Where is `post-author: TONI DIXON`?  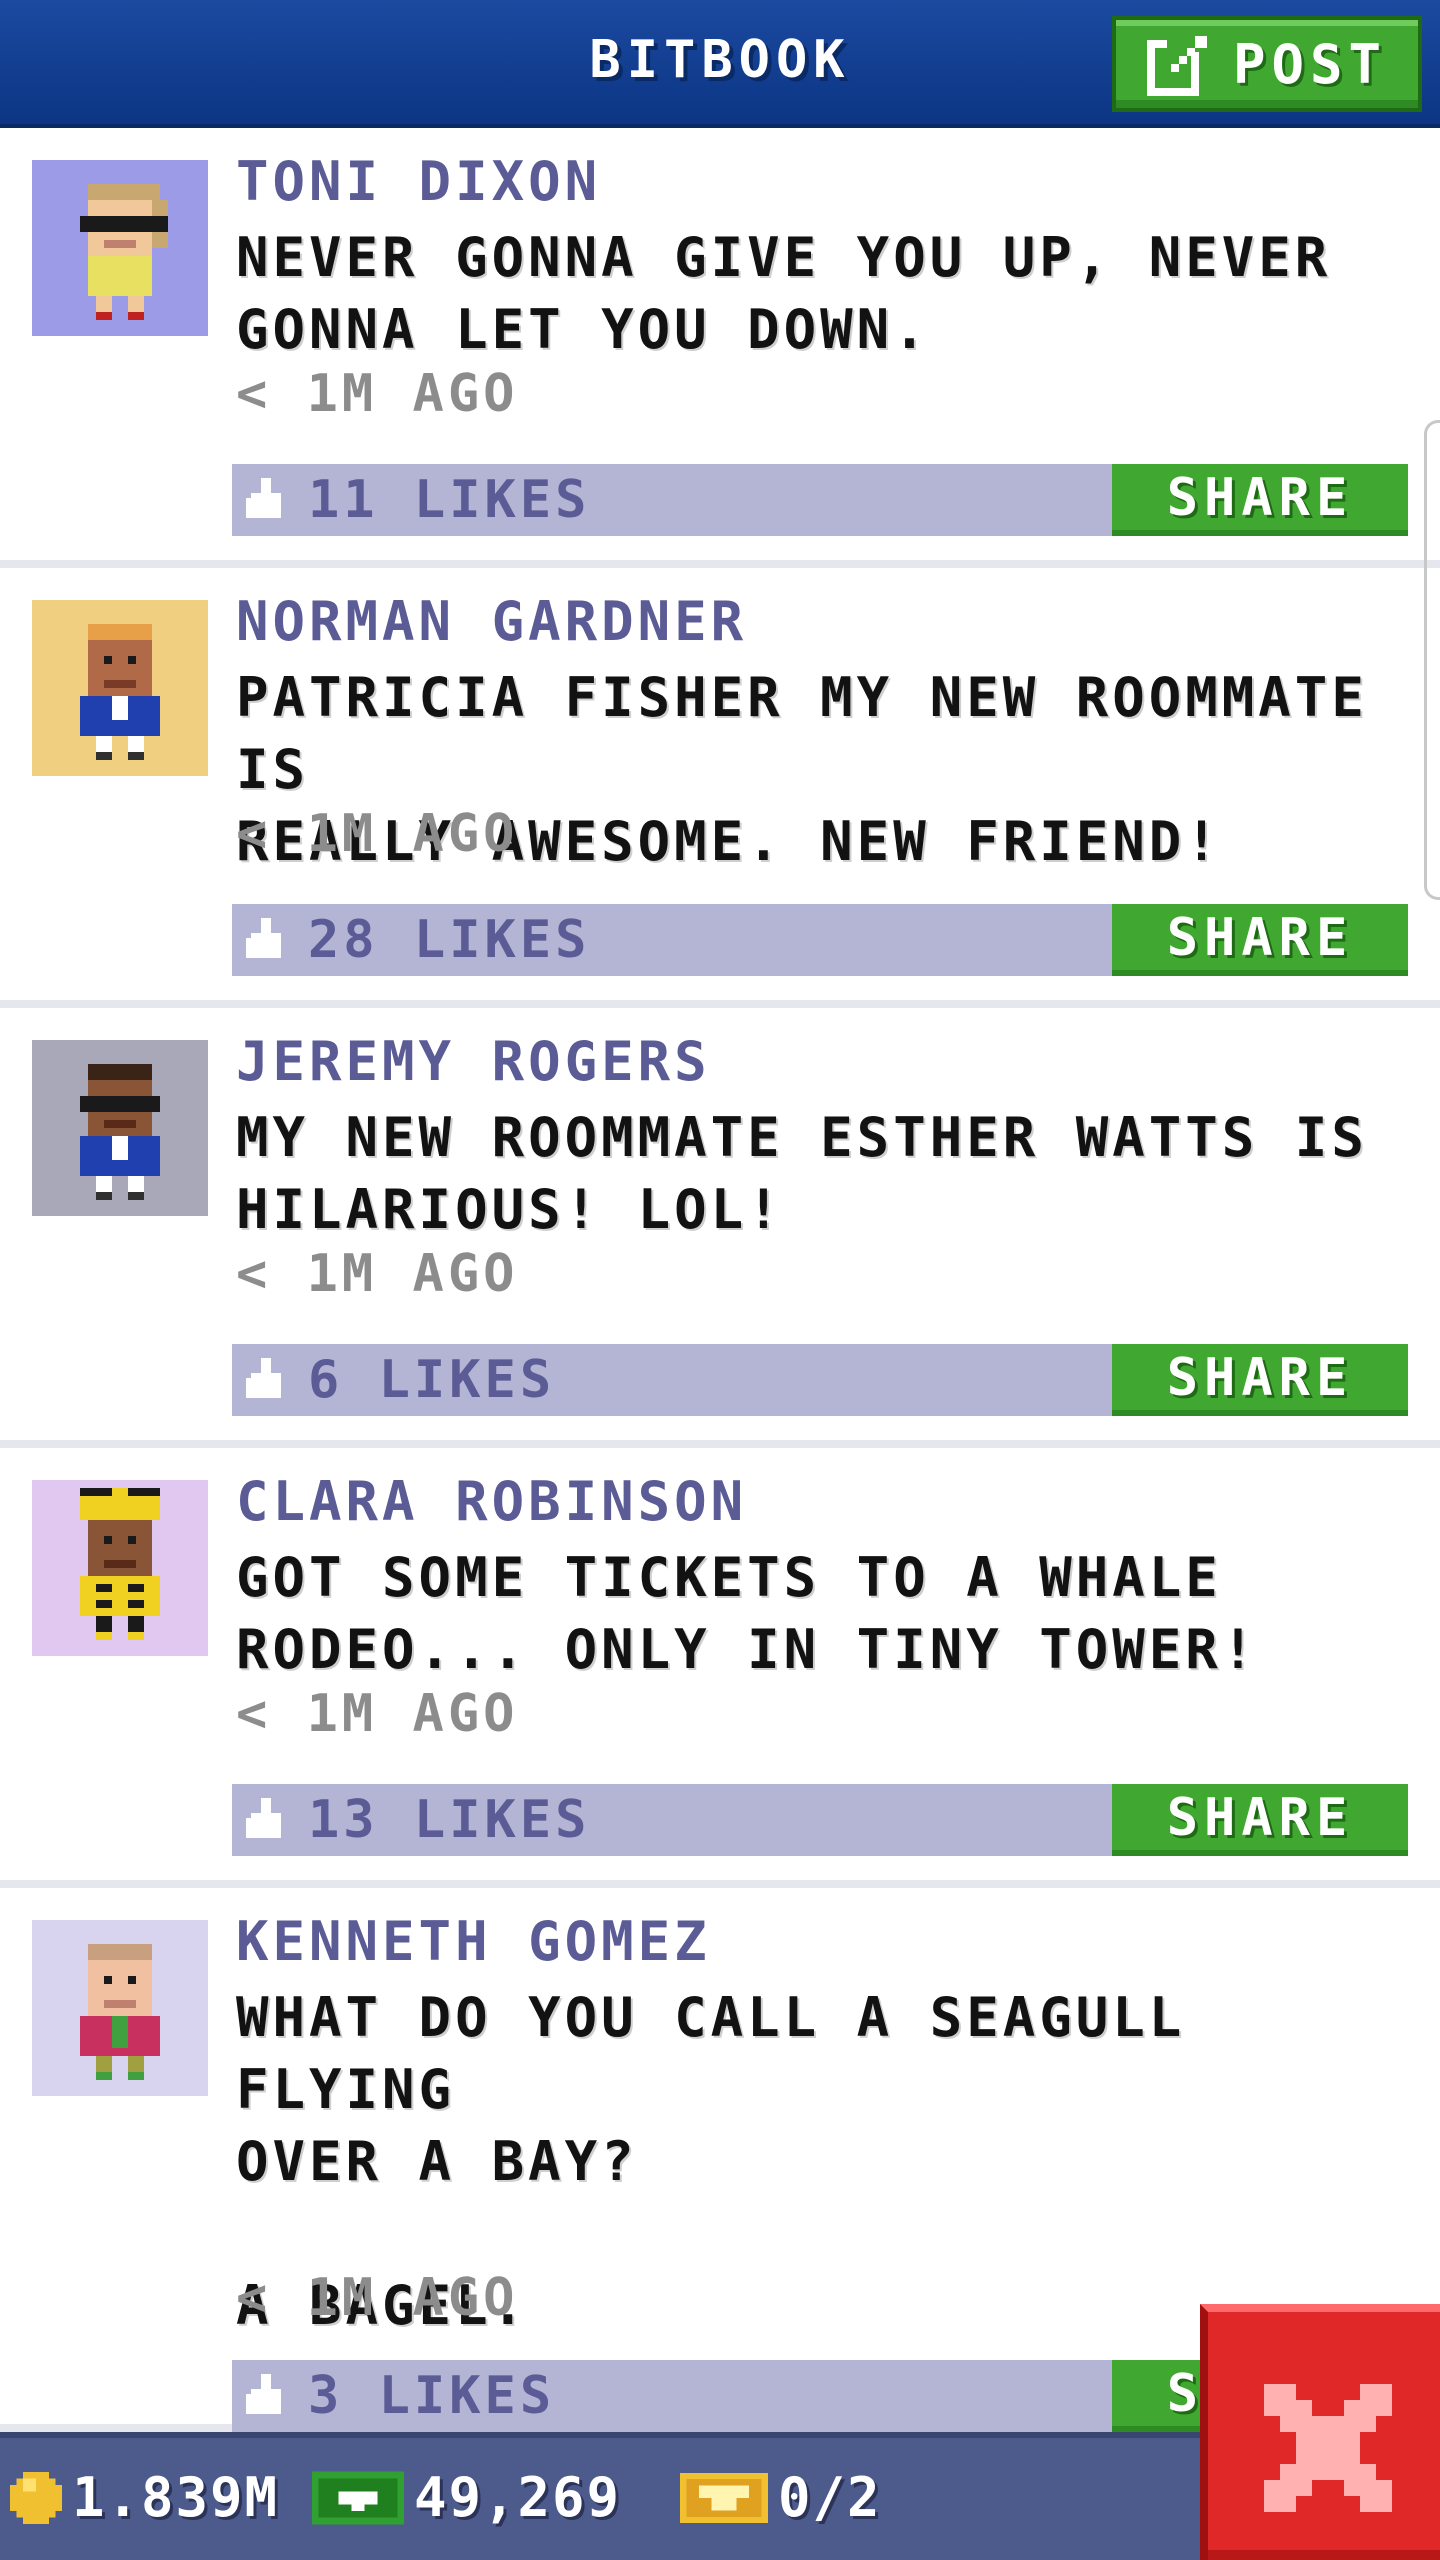
post-author: TONI DIXON is located at coordinates (419, 181).